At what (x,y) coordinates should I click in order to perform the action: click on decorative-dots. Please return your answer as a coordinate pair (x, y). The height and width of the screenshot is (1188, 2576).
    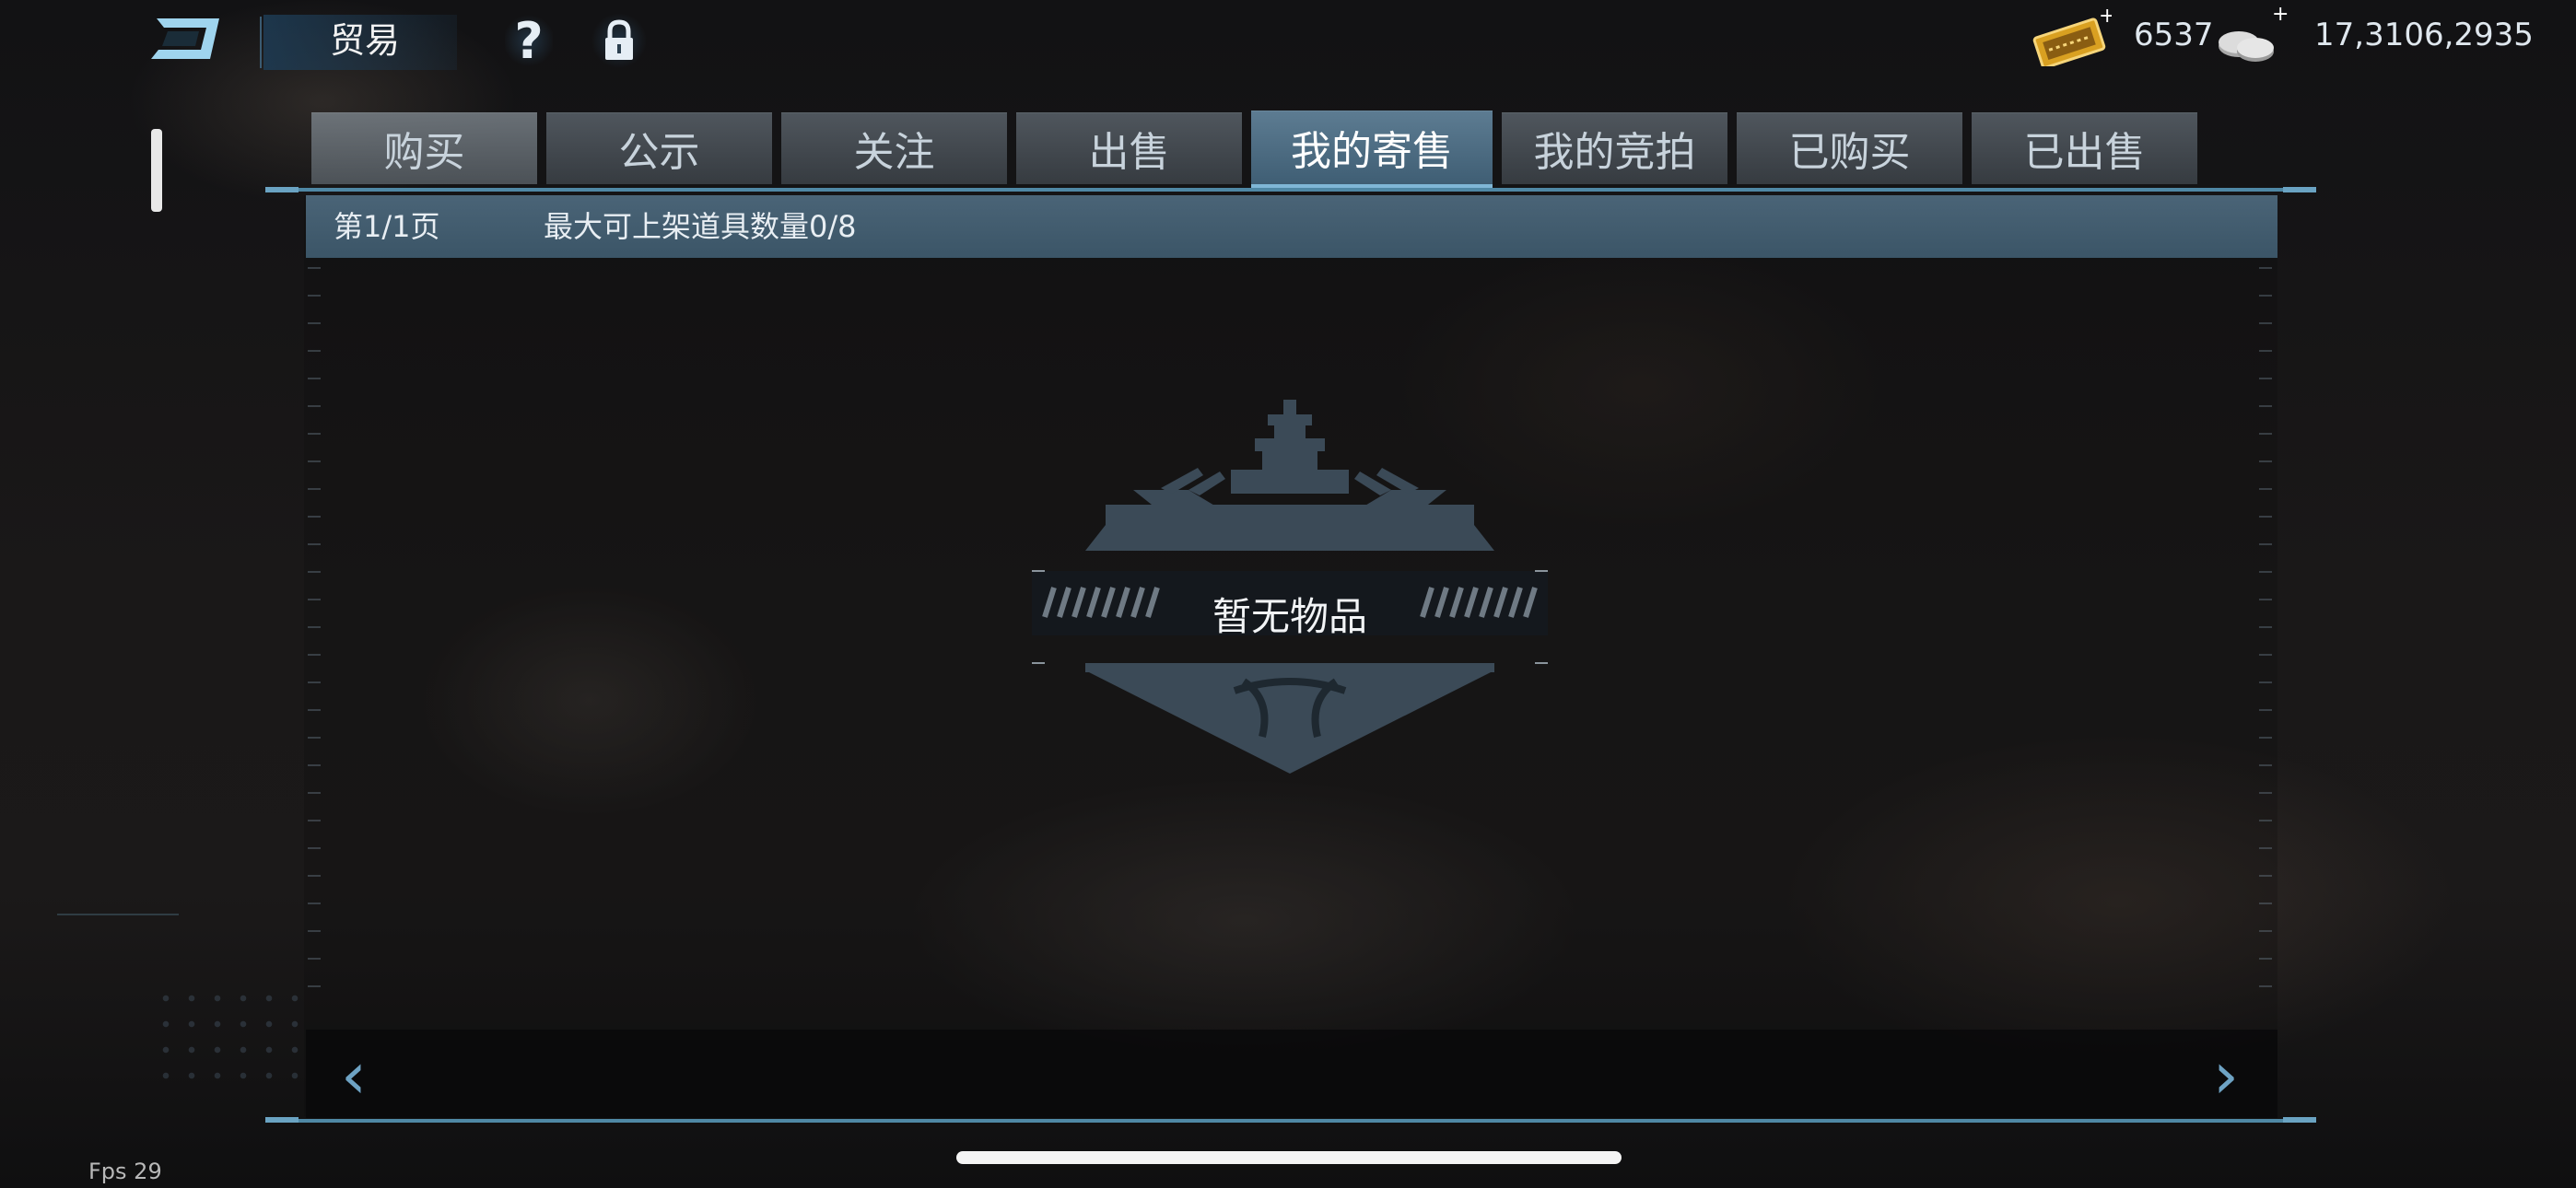
    Looking at the image, I should click on (231, 1040).